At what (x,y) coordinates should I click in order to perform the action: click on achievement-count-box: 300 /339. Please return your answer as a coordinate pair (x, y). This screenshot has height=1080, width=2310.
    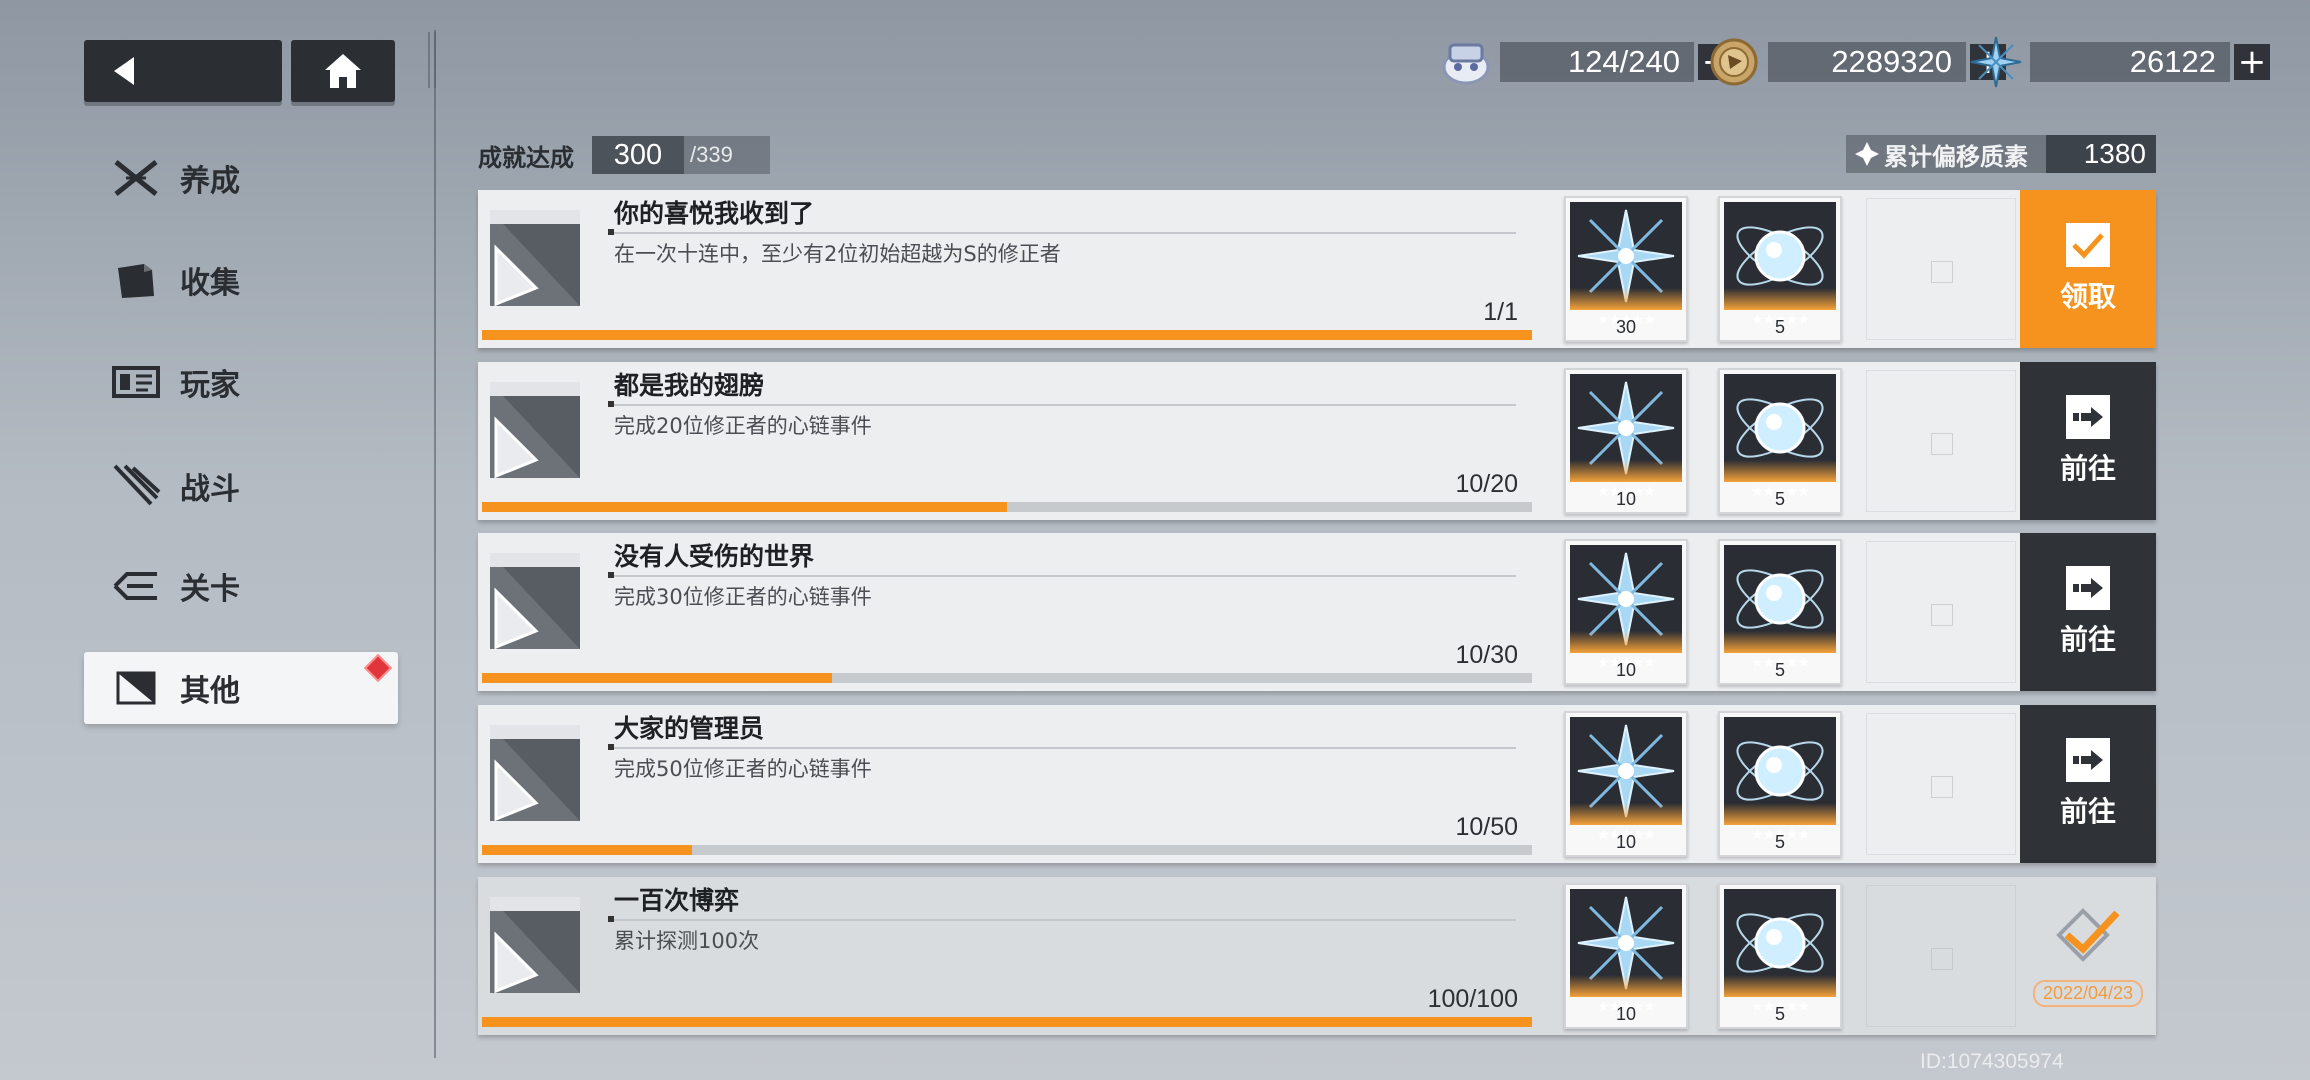
    Looking at the image, I should click on (681, 155).